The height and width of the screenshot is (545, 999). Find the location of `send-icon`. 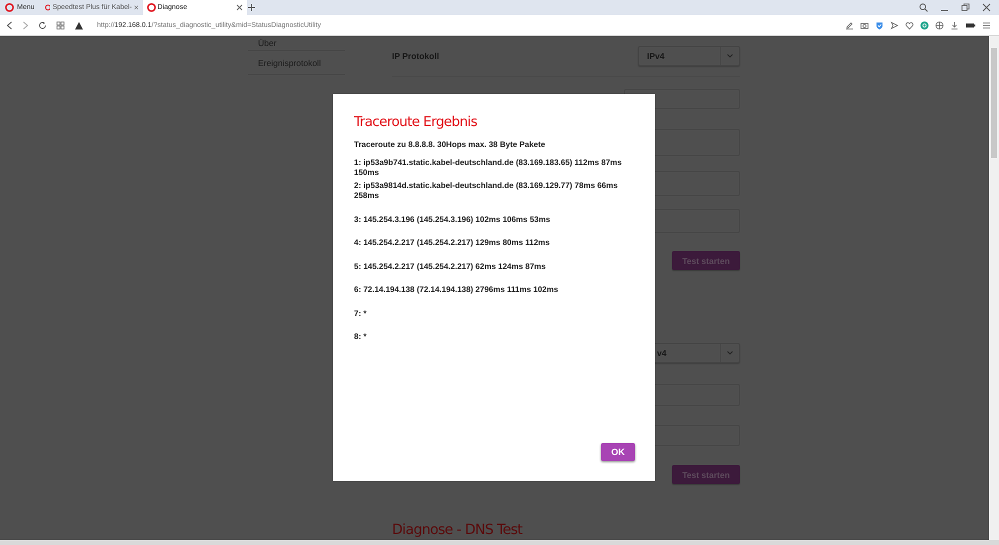

send-icon is located at coordinates (894, 25).